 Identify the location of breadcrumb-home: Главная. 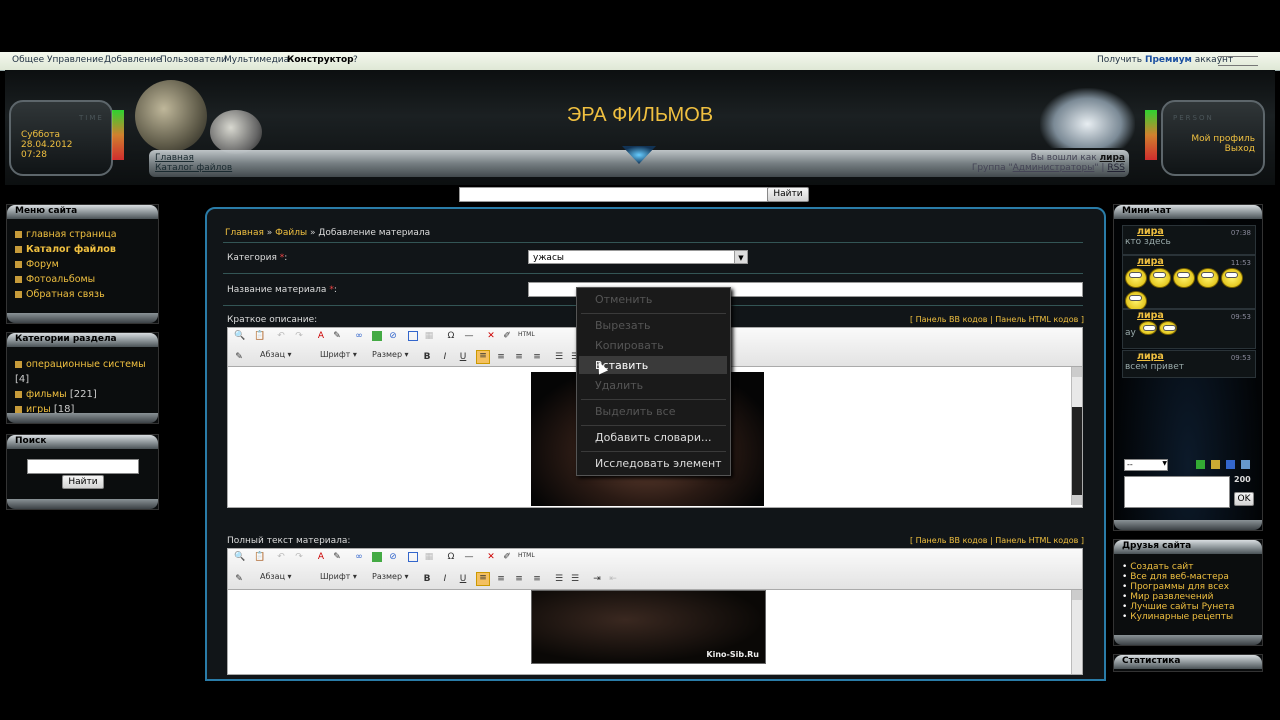
(244, 233).